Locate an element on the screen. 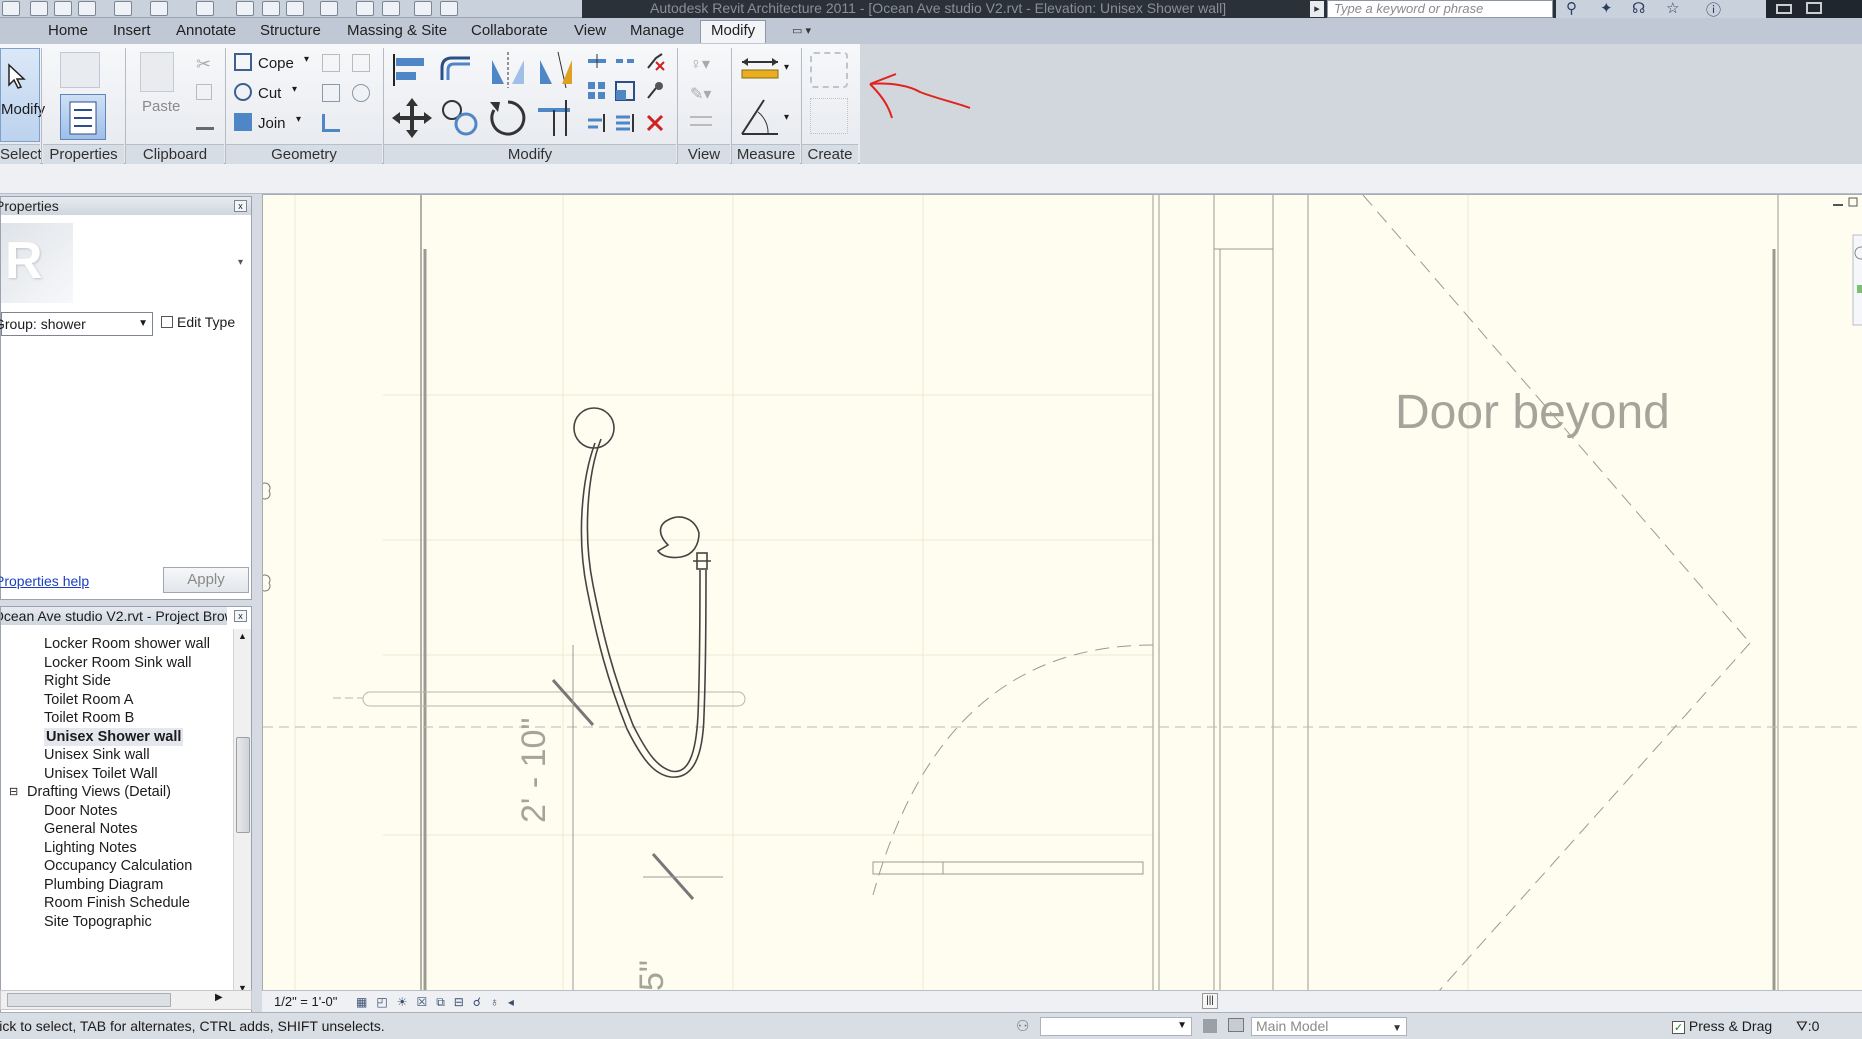 This screenshot has height=1039, width=1862. tab-collaborate: Collaborate is located at coordinates (509, 31).